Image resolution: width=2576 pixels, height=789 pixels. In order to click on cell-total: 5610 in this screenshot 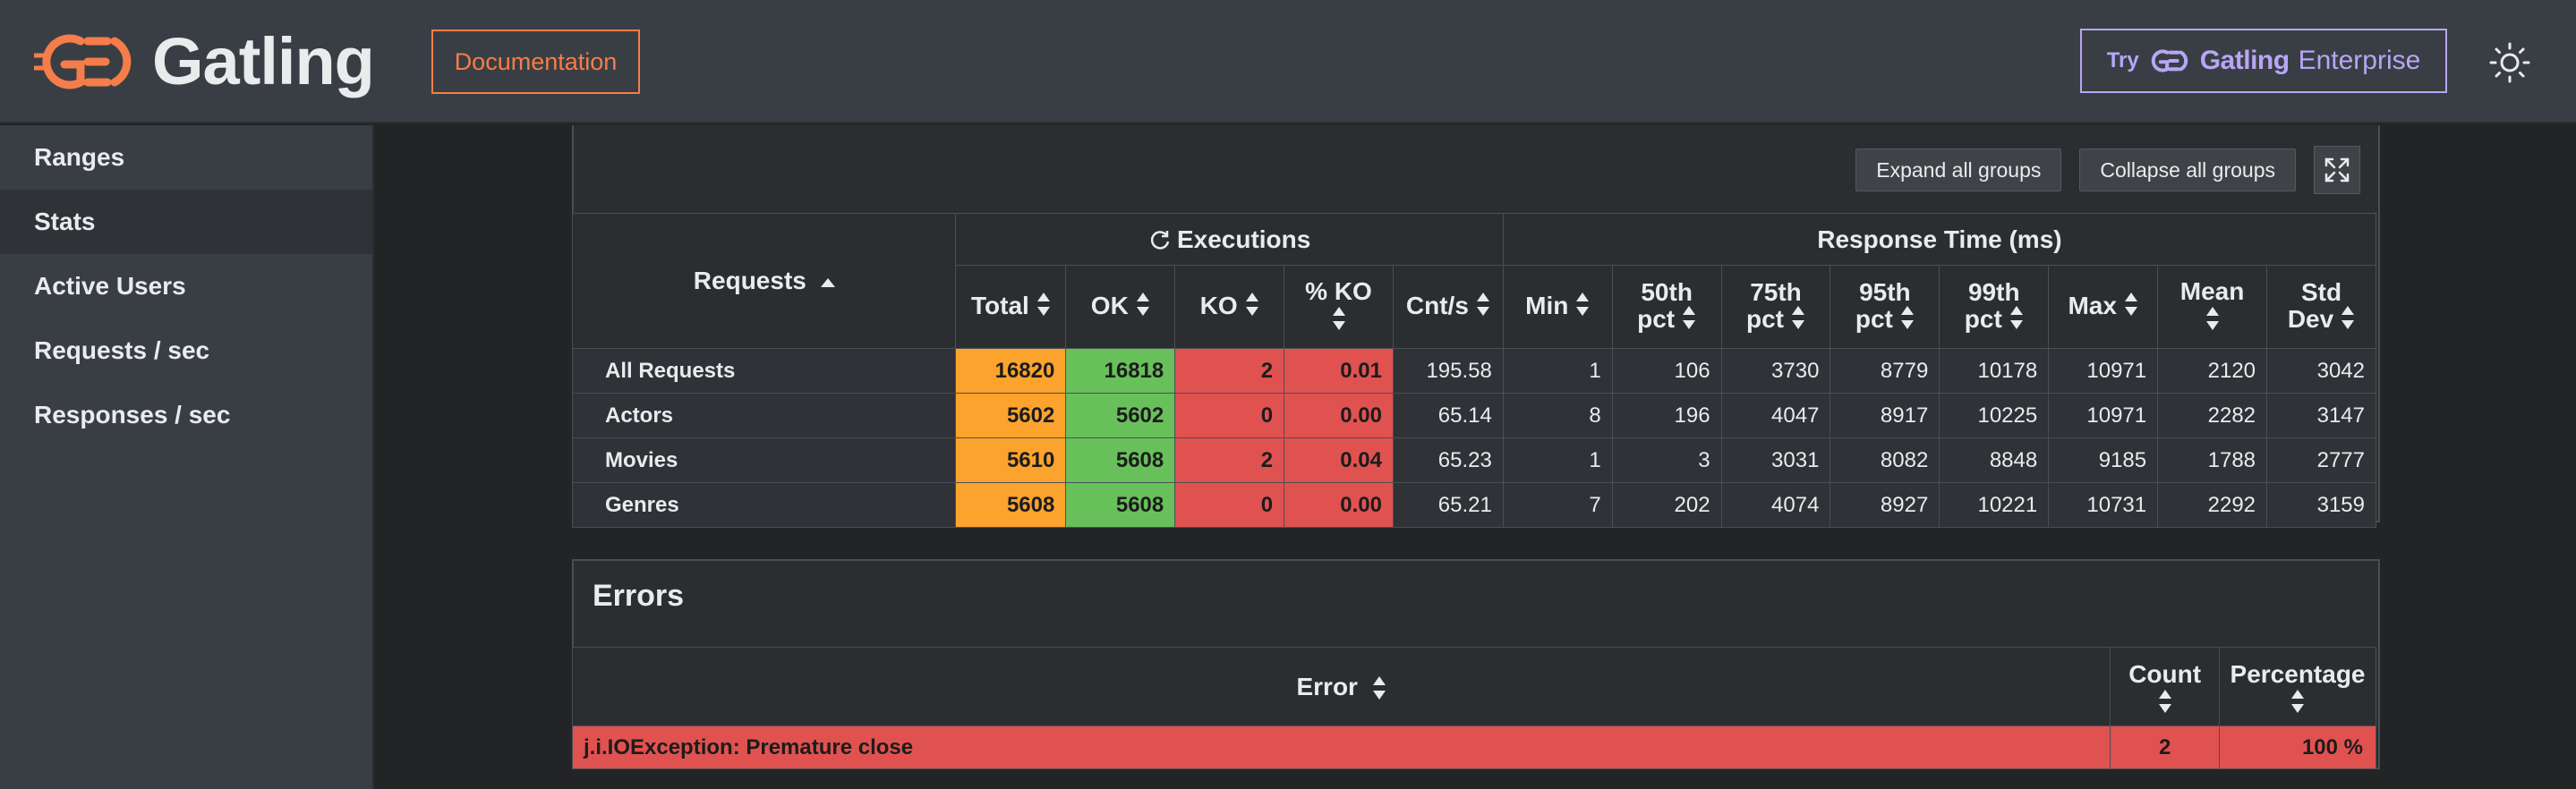, I will do `click(1011, 460)`.